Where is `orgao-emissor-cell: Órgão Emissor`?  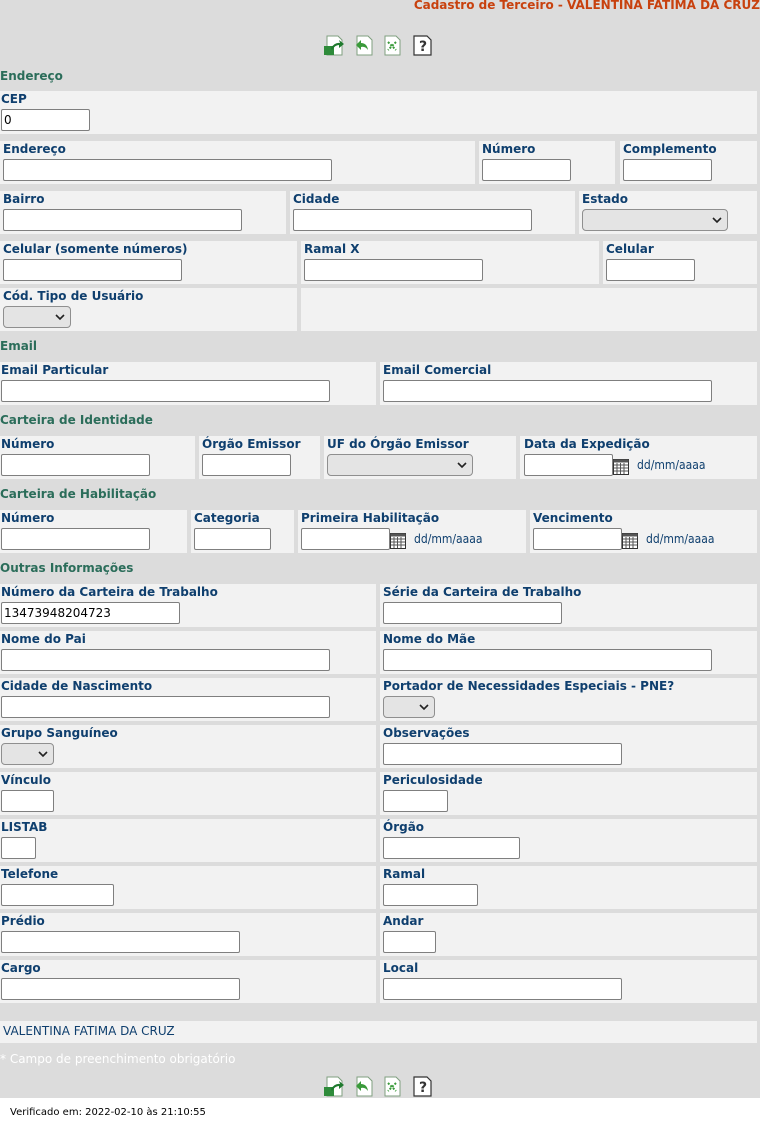 orgao-emissor-cell: Órgão Emissor is located at coordinates (259, 457).